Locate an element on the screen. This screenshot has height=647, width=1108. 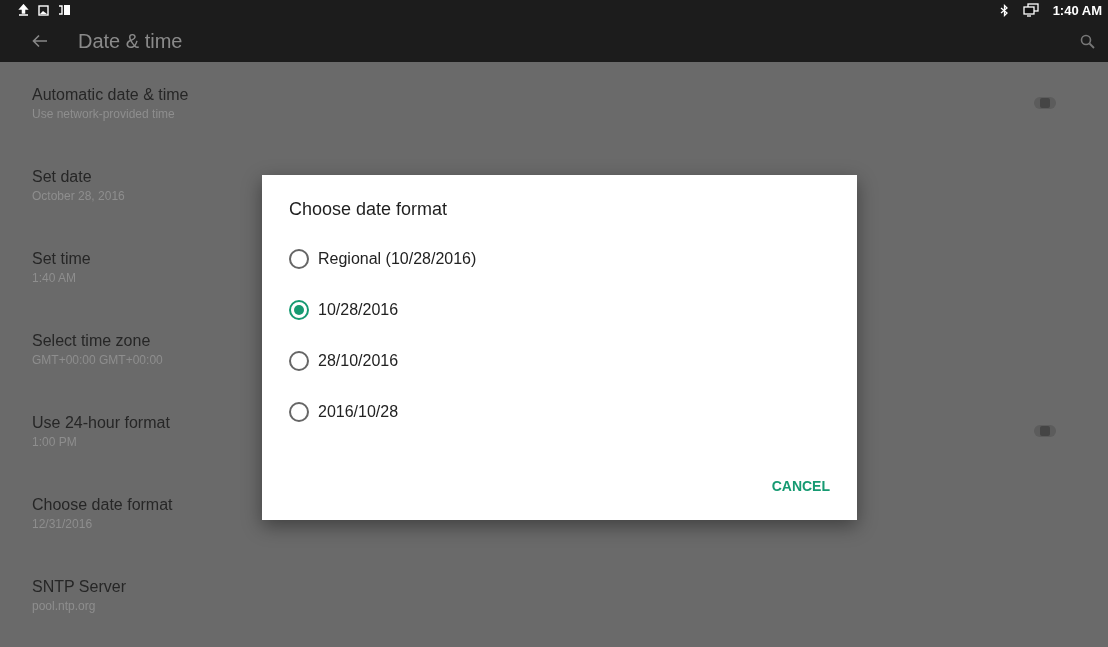
option-label: 28/10/2016 is located at coordinates (358, 361).